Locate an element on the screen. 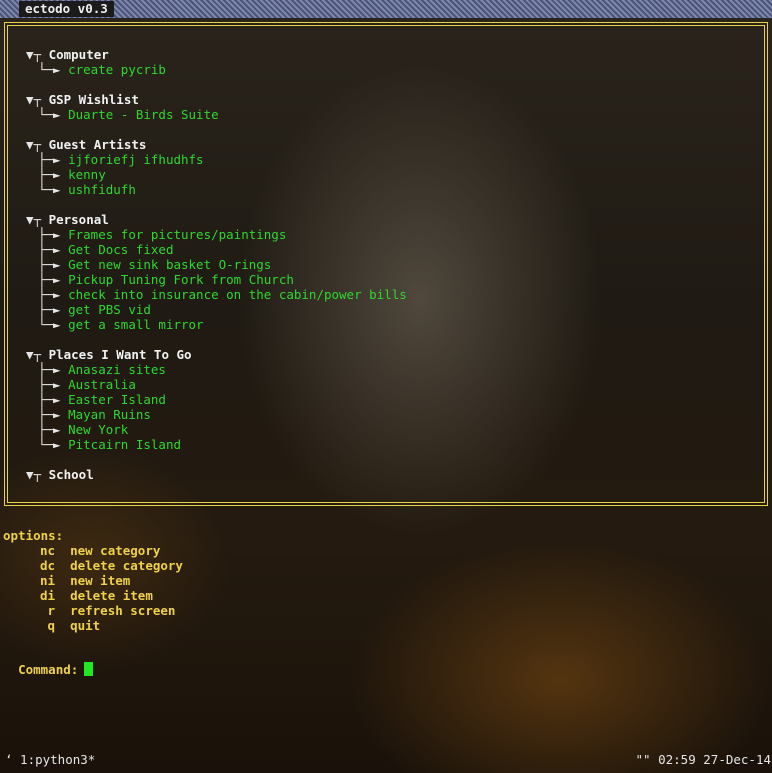 The height and width of the screenshot is (773, 772). todo-item: ├─► kenny is located at coordinates (72, 174).